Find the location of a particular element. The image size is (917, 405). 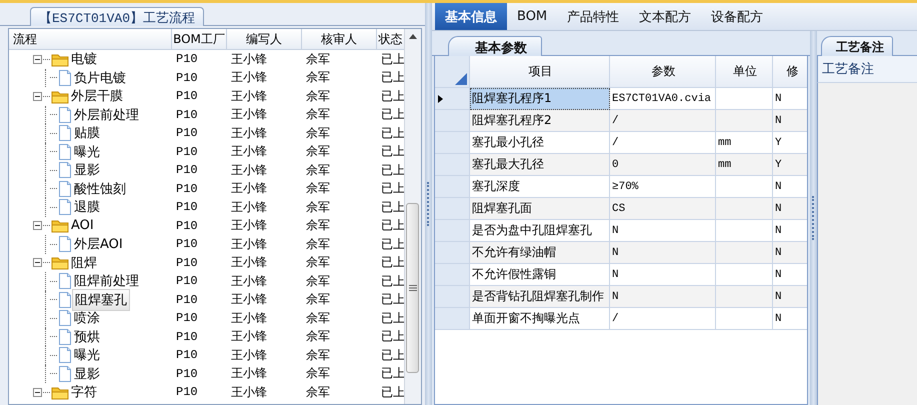

process-step: 喷涂 is located at coordinates (87, 318).